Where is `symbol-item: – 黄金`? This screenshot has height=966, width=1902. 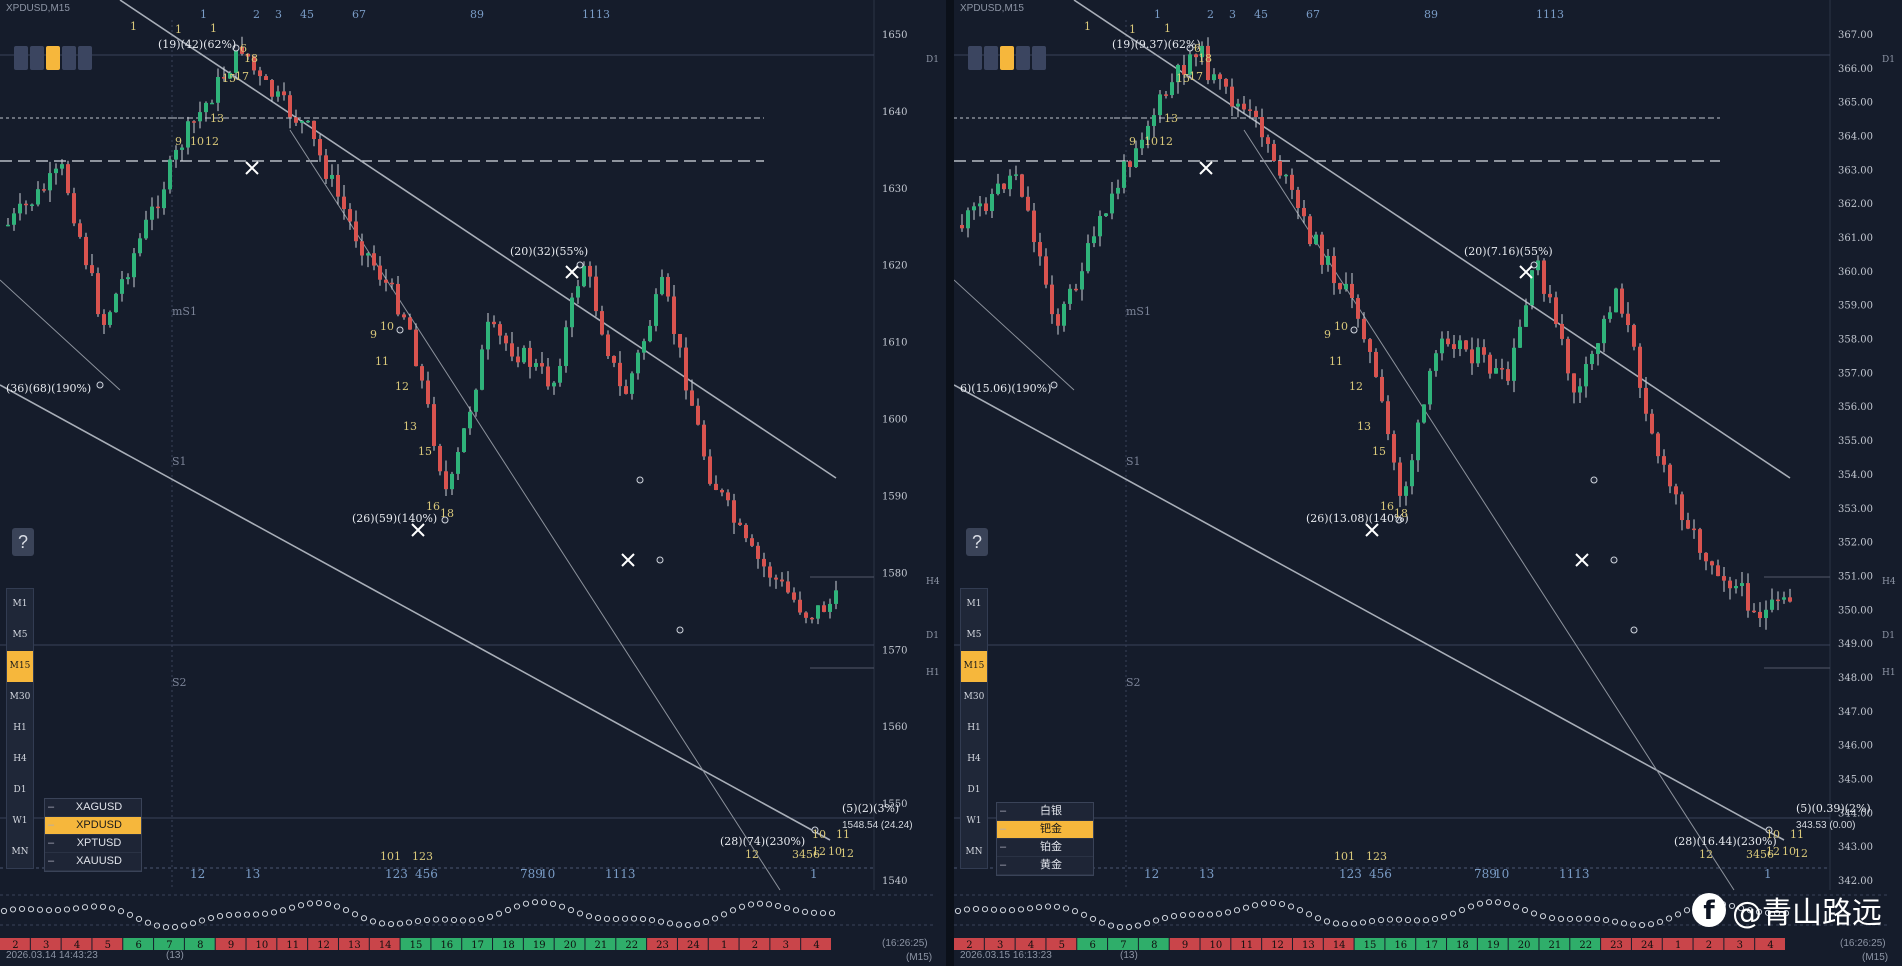
symbol-item: – 黄金 is located at coordinates (1045, 866).